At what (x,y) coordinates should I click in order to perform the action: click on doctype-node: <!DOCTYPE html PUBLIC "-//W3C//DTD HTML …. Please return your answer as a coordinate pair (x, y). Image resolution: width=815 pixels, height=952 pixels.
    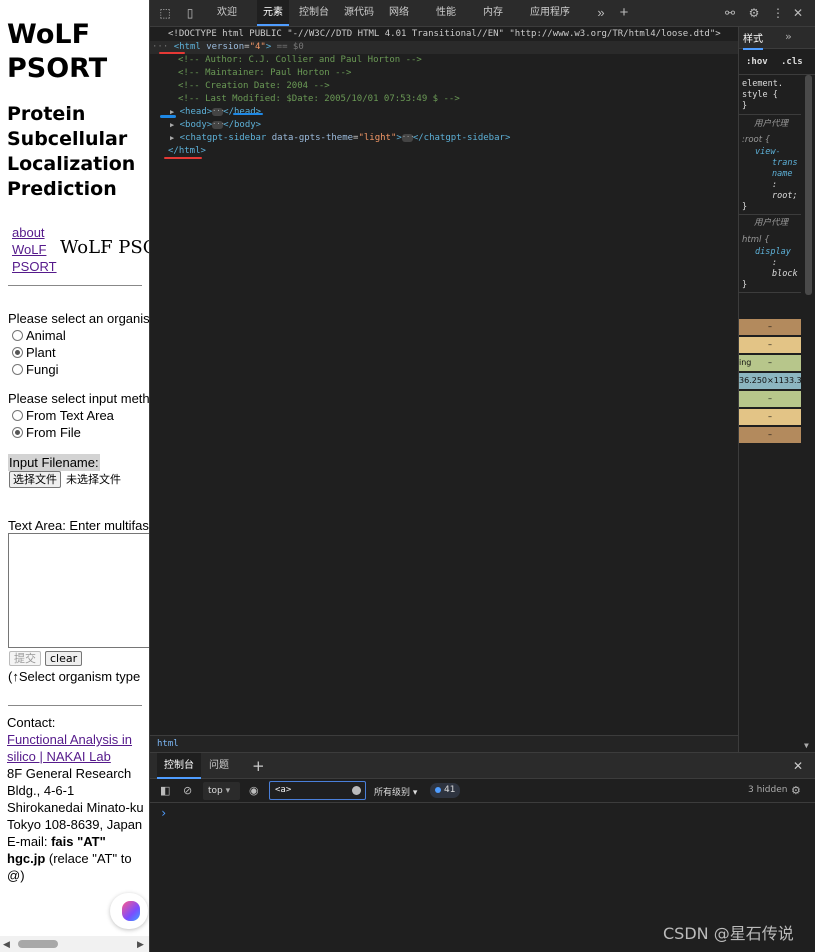
    Looking at the image, I should click on (444, 34).